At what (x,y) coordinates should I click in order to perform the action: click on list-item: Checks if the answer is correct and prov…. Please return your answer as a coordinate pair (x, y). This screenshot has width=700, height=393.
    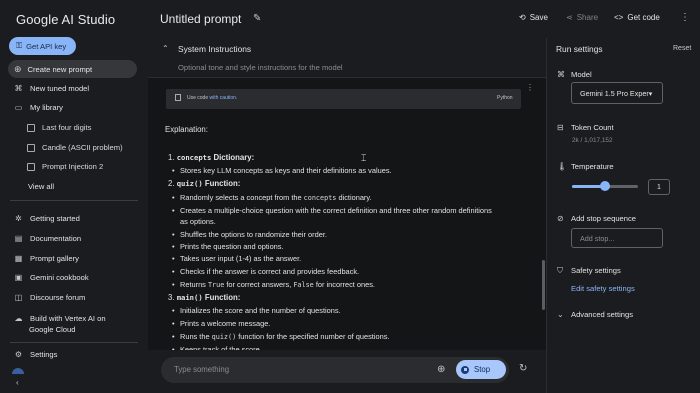
    Looking at the image, I should click on (265, 271).